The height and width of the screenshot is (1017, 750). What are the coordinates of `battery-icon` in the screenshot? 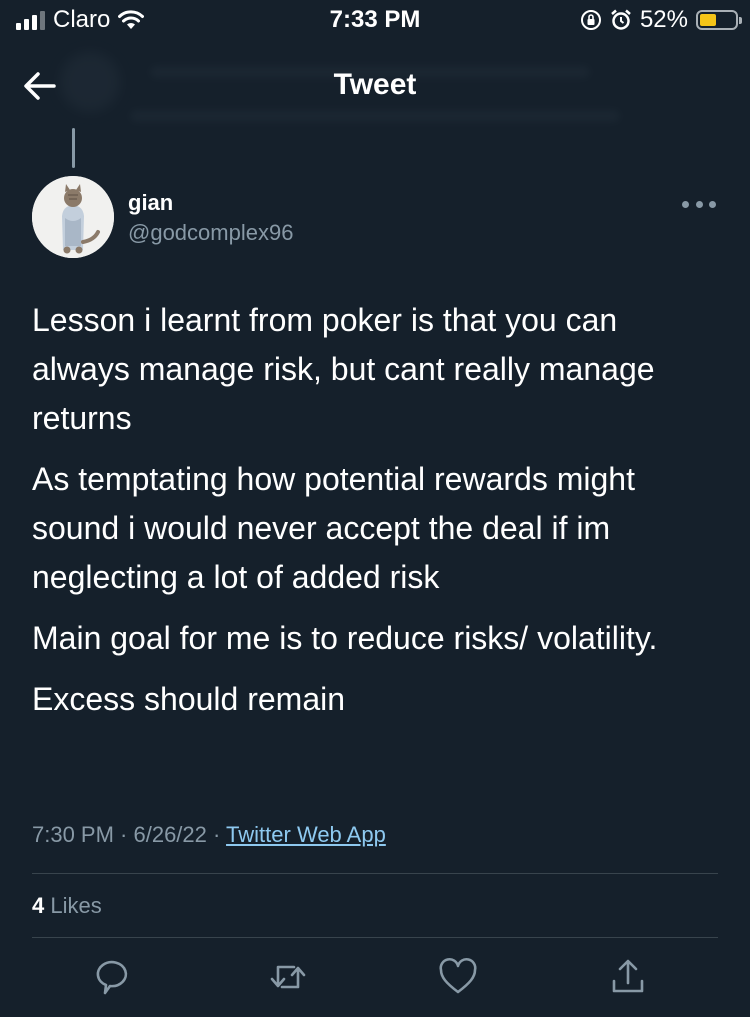 It's located at (719, 20).